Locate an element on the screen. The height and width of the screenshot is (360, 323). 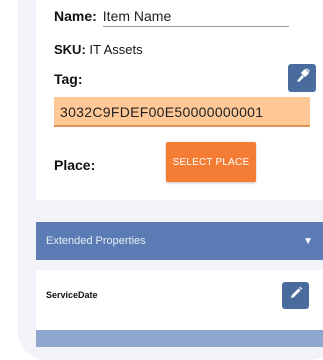
name-input is located at coordinates (195, 17).